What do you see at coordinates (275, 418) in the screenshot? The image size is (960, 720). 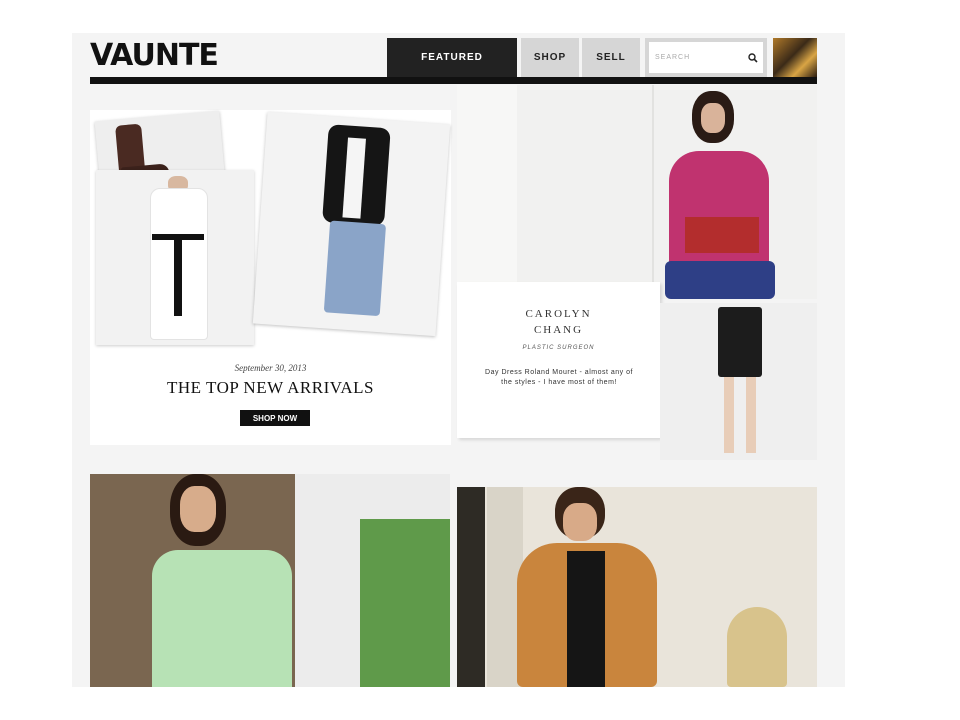 I see `shop-now-button: SHOP NOW` at bounding box center [275, 418].